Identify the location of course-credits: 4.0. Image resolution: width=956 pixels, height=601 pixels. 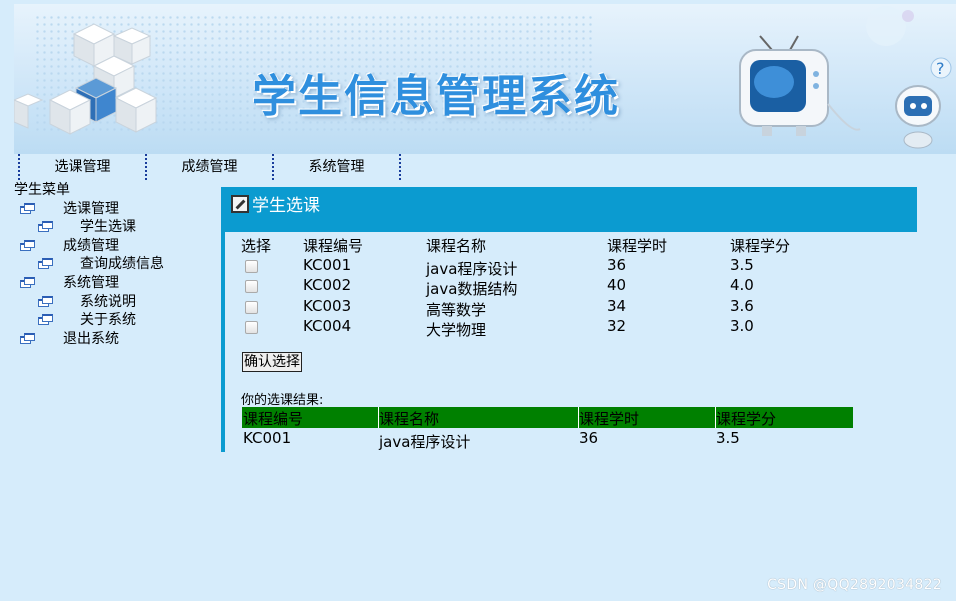
(742, 285).